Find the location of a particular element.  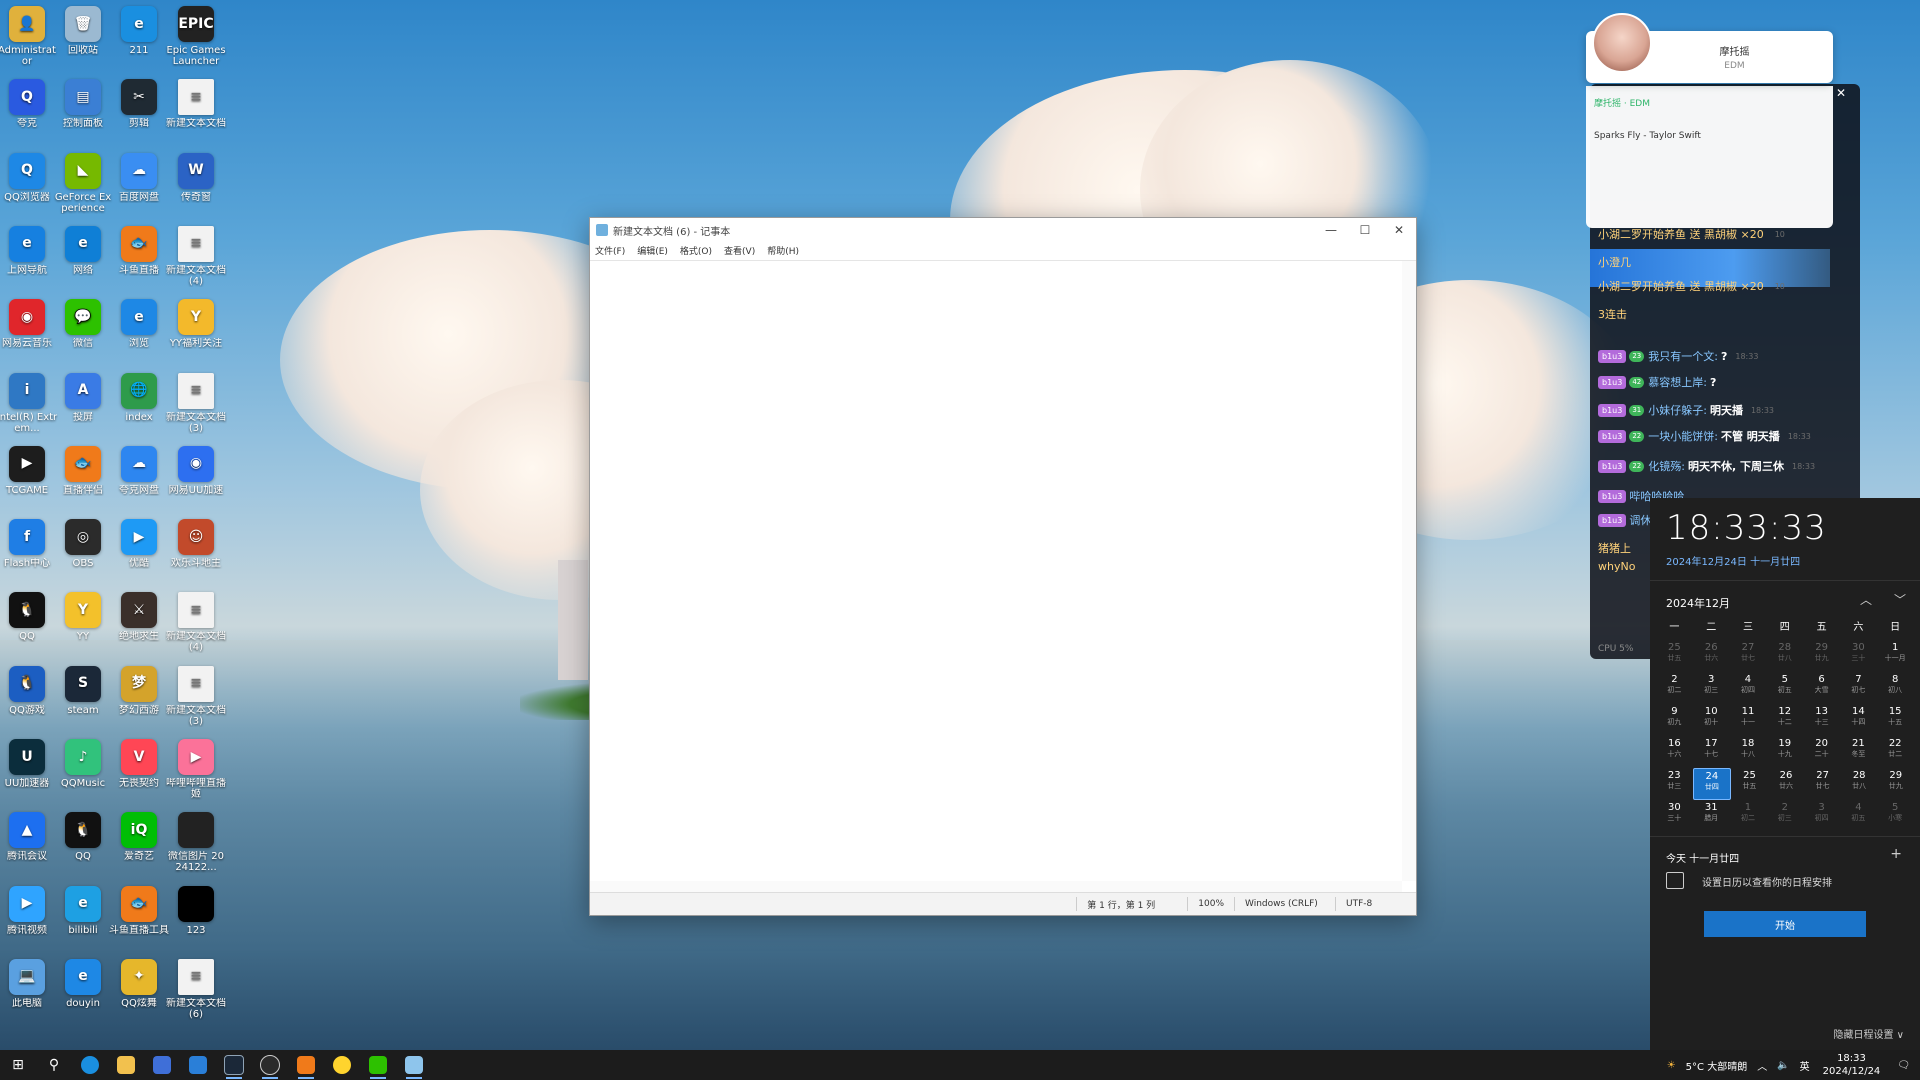

desktop-icon: ✦ QQ炫舞 is located at coordinates (139, 983).